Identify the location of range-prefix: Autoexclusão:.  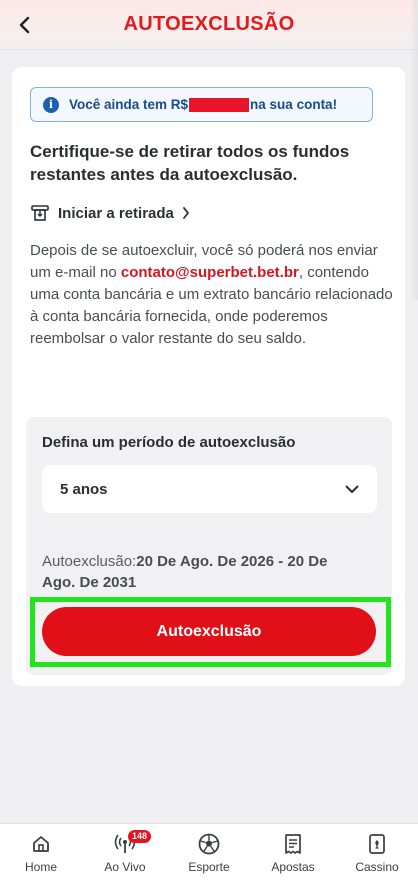
(89, 561).